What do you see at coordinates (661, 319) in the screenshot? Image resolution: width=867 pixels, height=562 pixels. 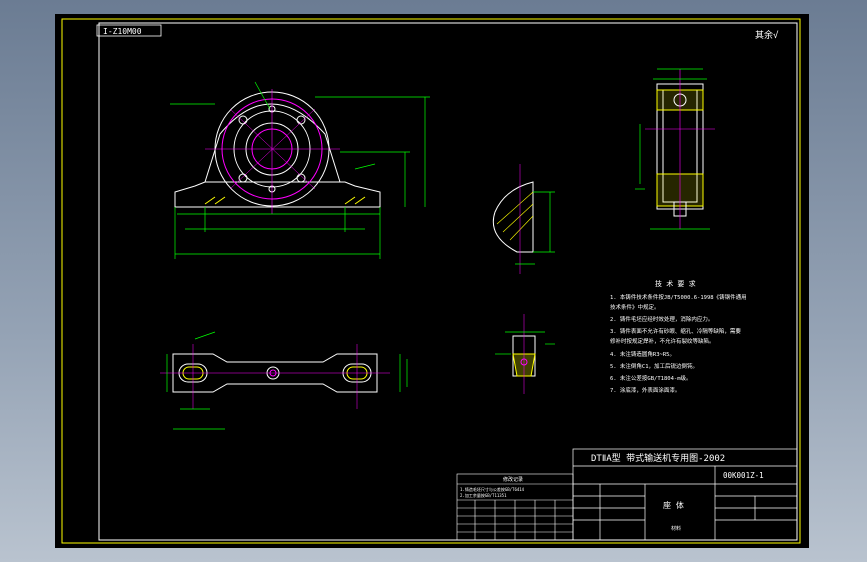 I see `tech-req-line: 2. 铸件毛坯应经时效处理，消除内应力。` at bounding box center [661, 319].